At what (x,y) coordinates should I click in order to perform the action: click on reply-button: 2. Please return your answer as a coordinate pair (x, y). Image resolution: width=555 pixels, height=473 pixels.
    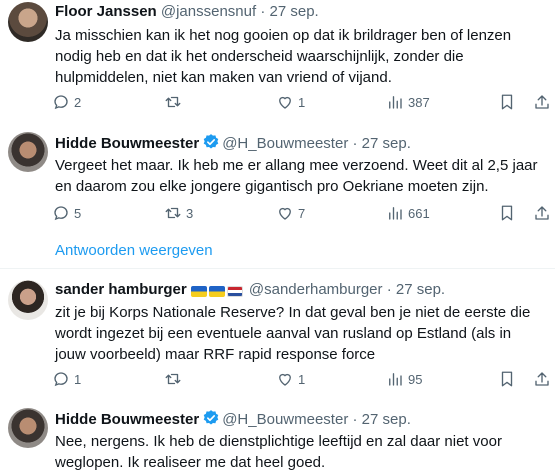
    Looking at the image, I should click on (66, 102).